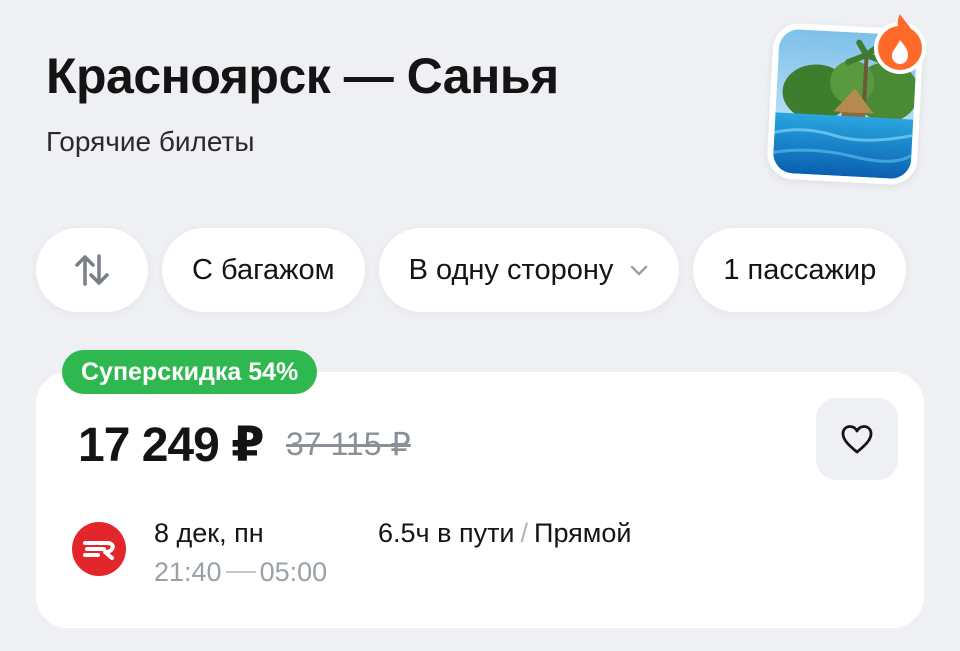 Image resolution: width=960 pixels, height=651 pixels. I want to click on arrive-time: 05:00, so click(293, 572).